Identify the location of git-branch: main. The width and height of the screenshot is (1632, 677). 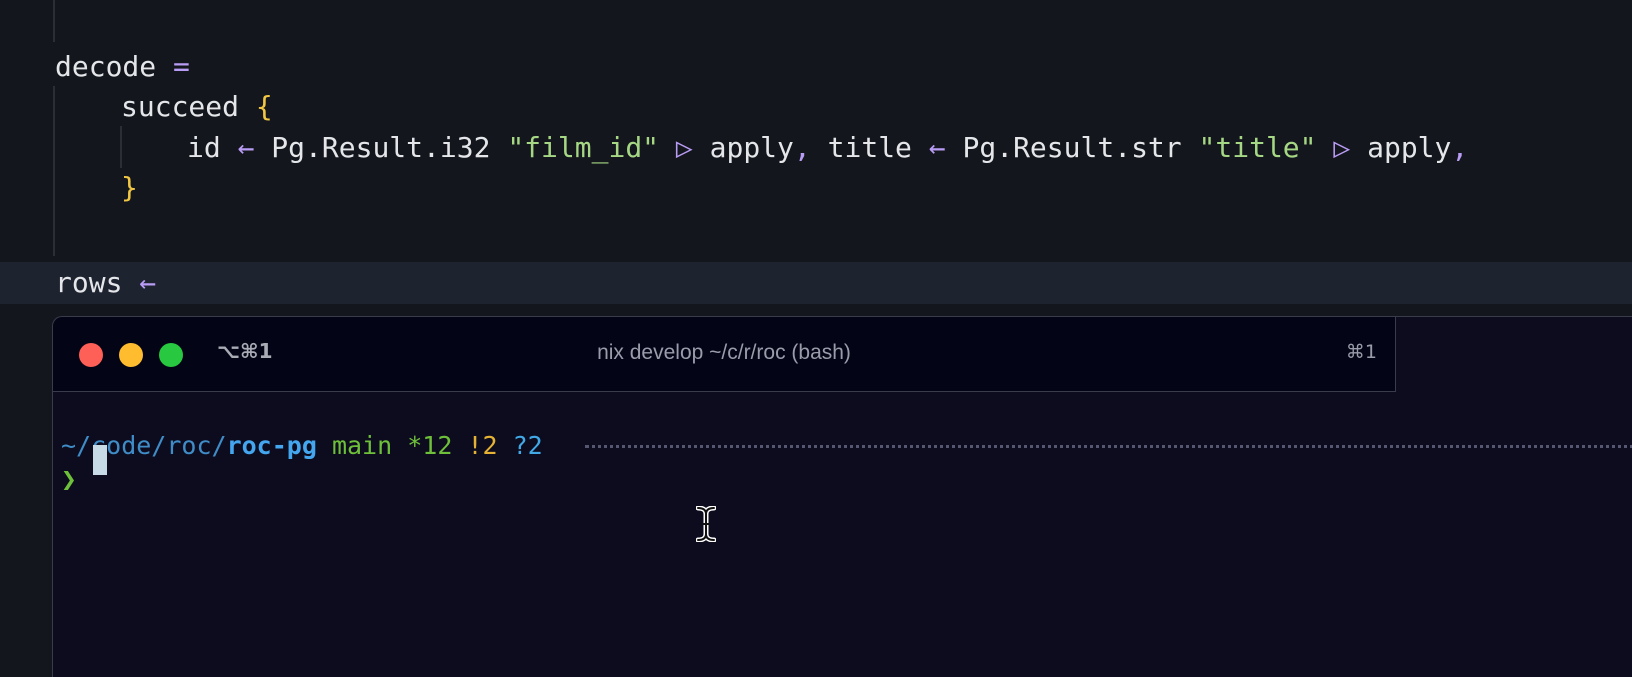
(362, 445).